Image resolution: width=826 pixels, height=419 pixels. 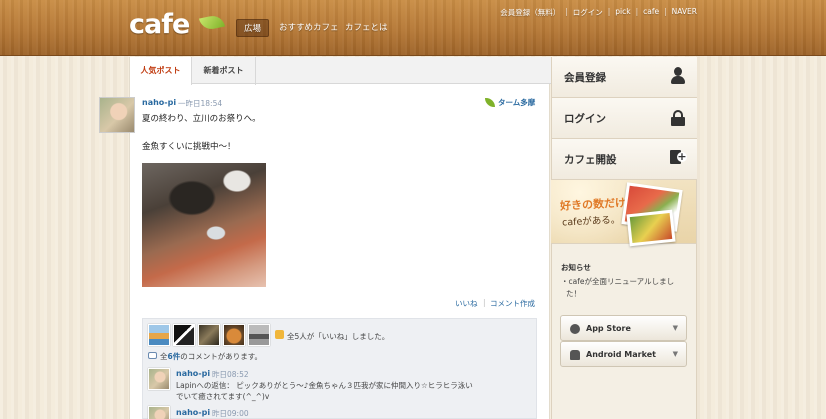 I want to click on comment-count: 全6件のコメントがあります。, so click(x=211, y=356).